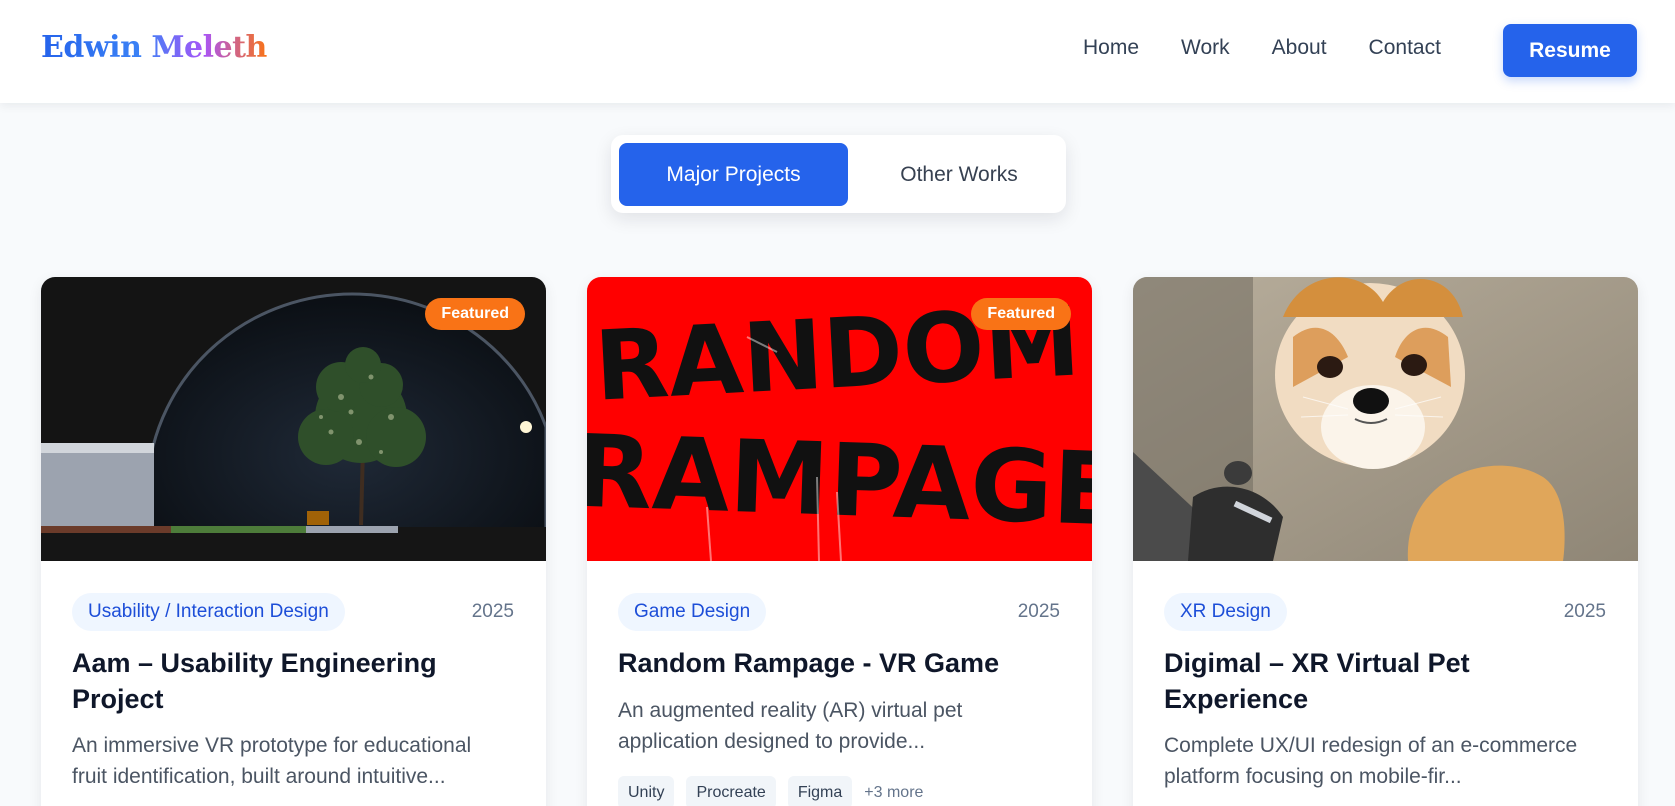 The height and width of the screenshot is (806, 1675). Describe the element at coordinates (1225, 612) in the screenshot. I see `category-pill: XR Design` at that location.